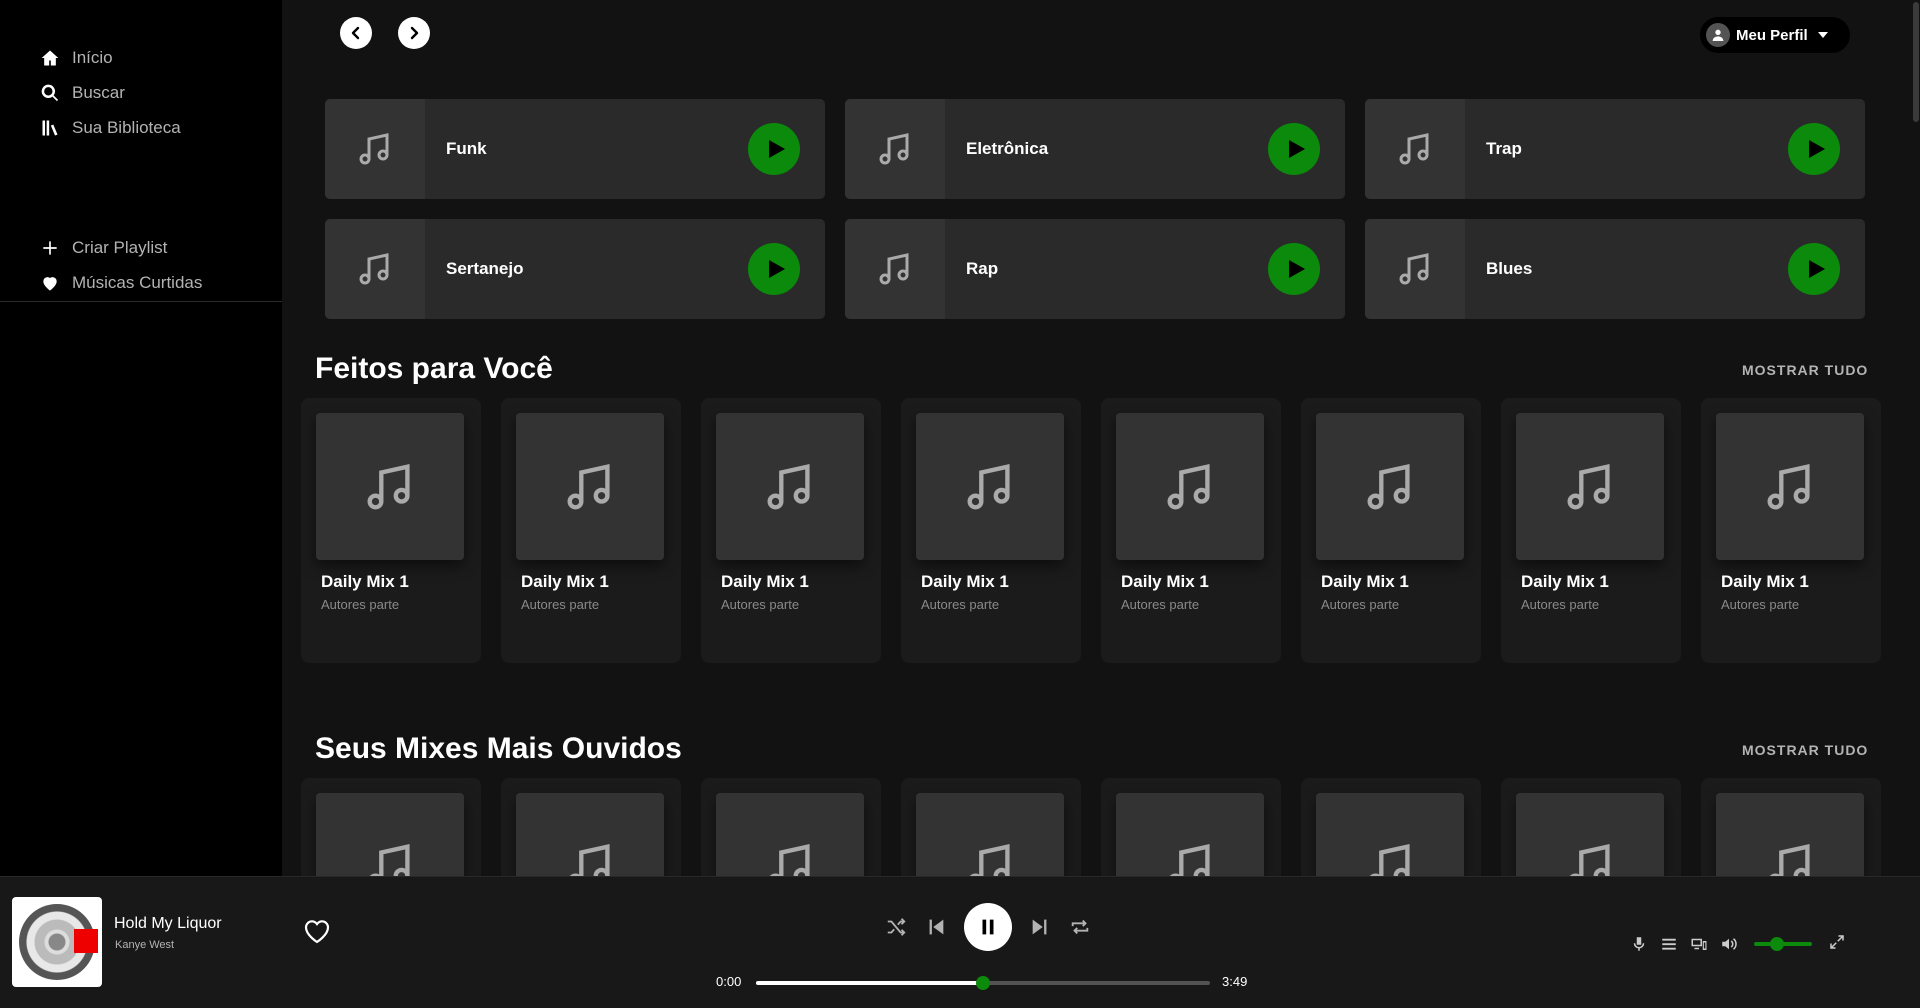 The height and width of the screenshot is (1008, 1920). I want to click on genre-tile: Trap, so click(1615, 149).